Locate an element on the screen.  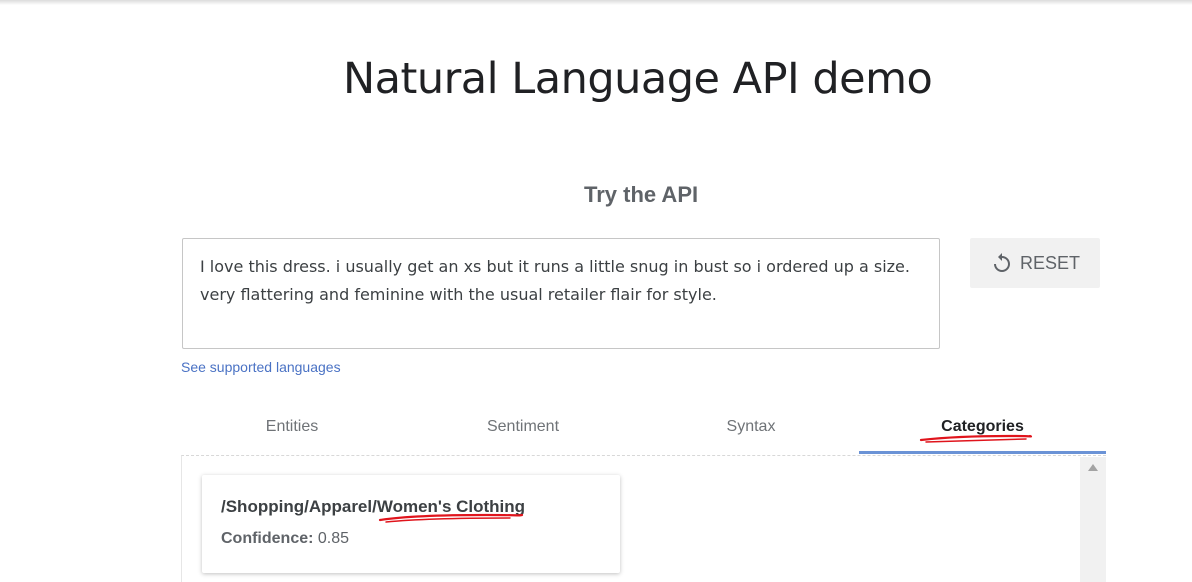
tab-categories: Categories is located at coordinates (982, 427).